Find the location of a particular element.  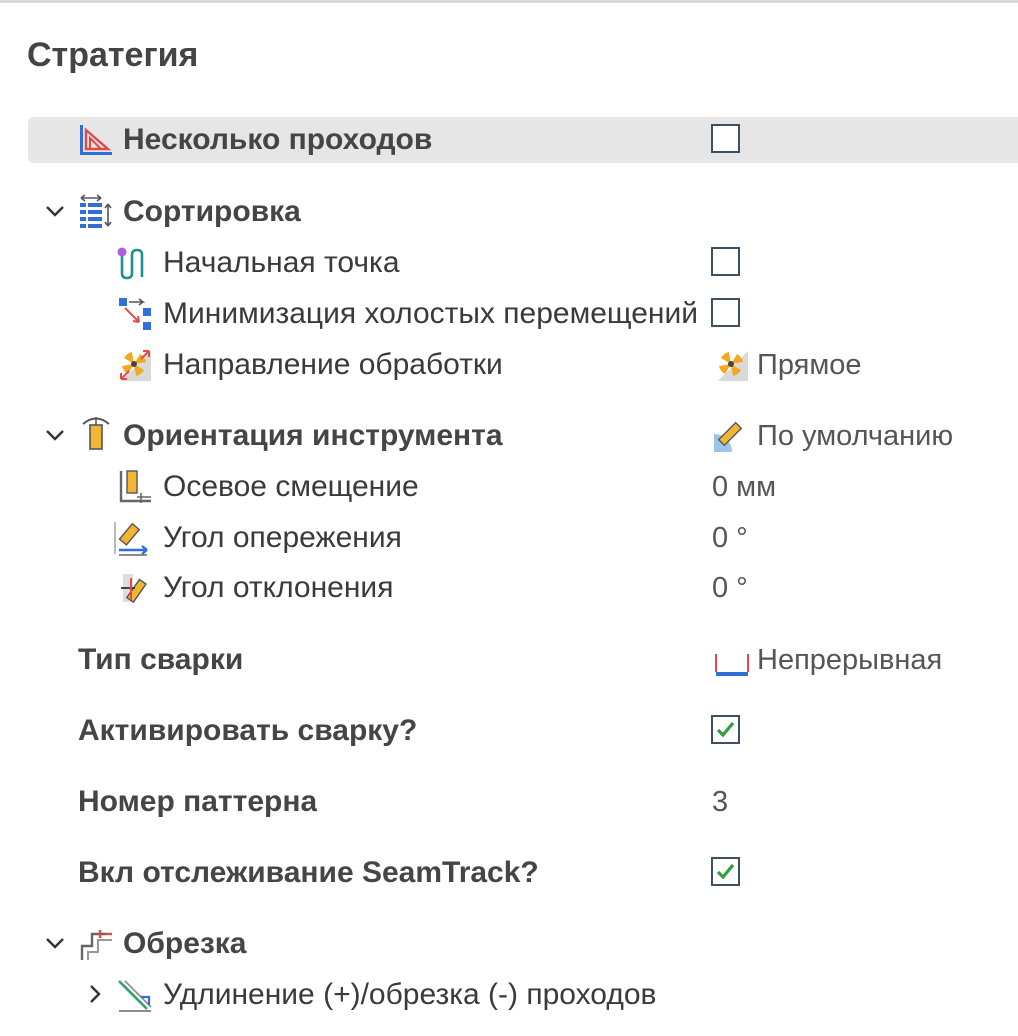

row-direction: Направление обработки Прямое is located at coordinates (509, 365).